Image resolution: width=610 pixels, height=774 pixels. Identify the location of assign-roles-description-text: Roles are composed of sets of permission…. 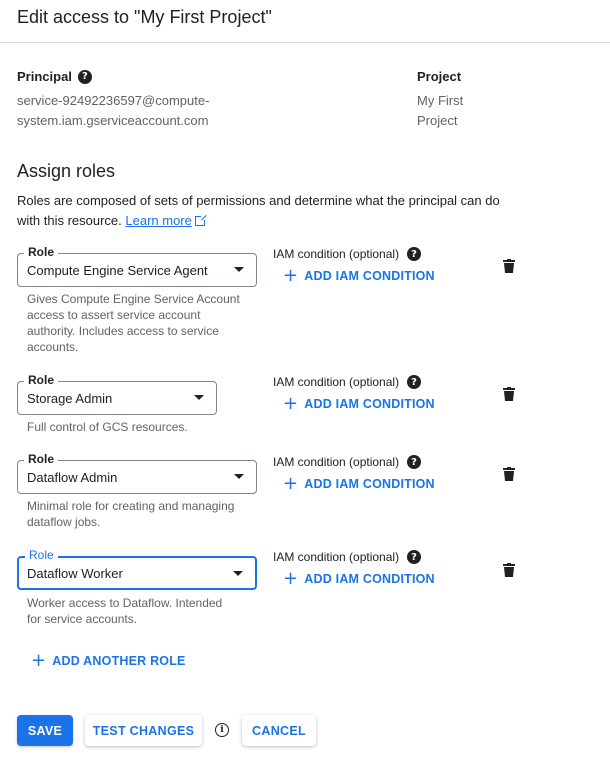
(258, 210).